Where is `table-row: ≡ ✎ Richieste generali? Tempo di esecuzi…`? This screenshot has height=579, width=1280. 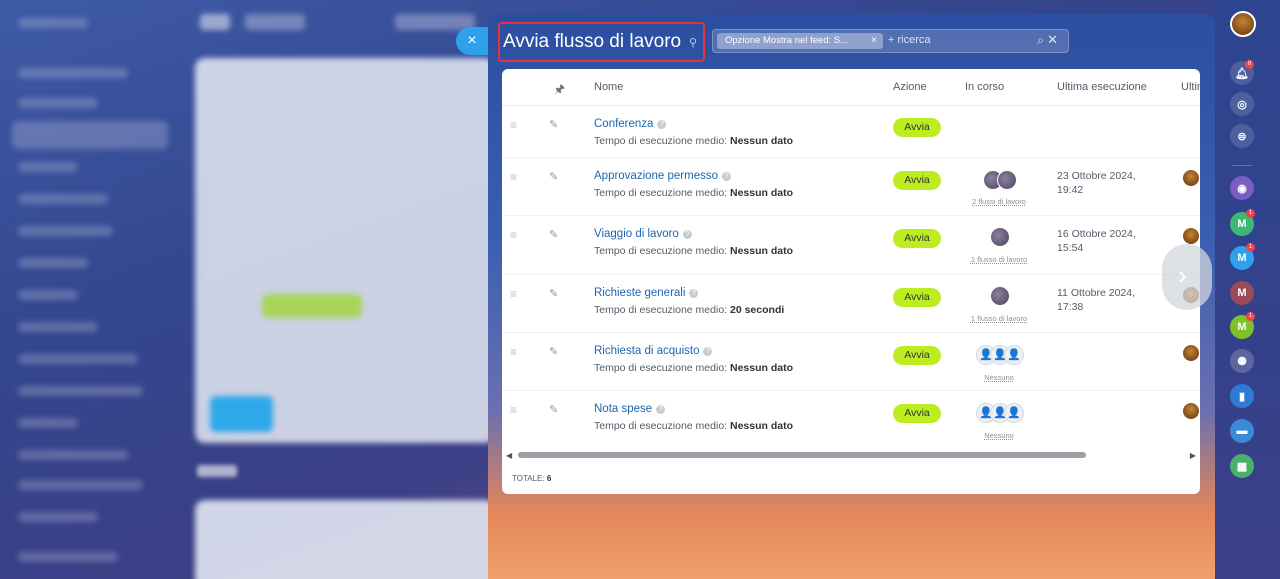
table-row: ≡ ✎ Richieste generali? Tempo di esecuzi… is located at coordinates (851, 303).